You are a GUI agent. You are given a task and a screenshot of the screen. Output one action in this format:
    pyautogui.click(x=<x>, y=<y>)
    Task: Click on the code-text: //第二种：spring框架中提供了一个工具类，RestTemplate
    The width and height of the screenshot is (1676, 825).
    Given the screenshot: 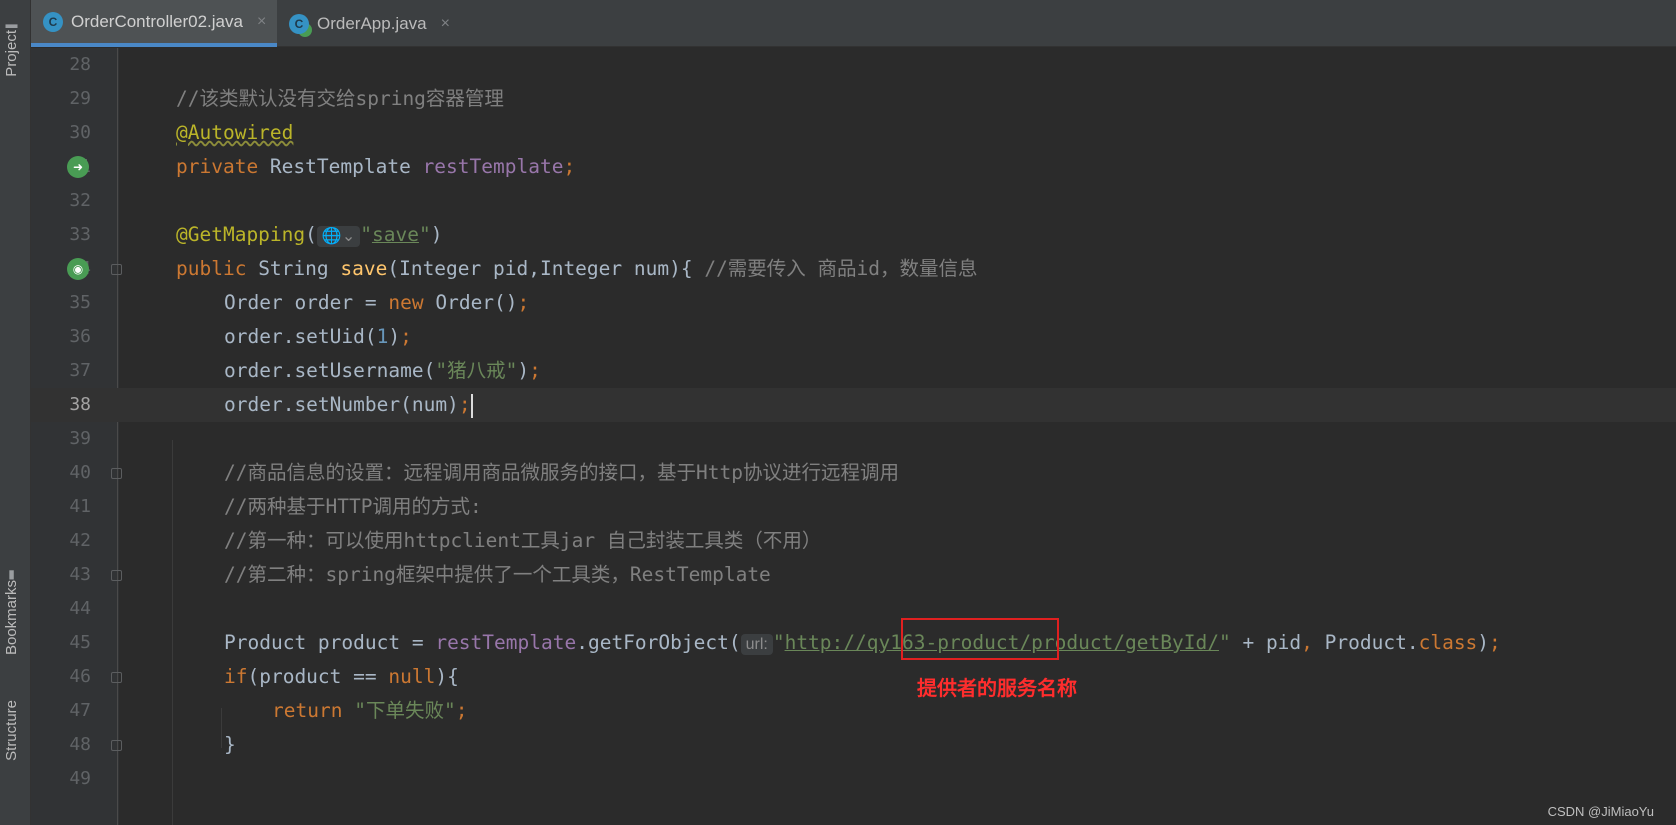 What is the action you would take?
    pyautogui.click(x=497, y=575)
    